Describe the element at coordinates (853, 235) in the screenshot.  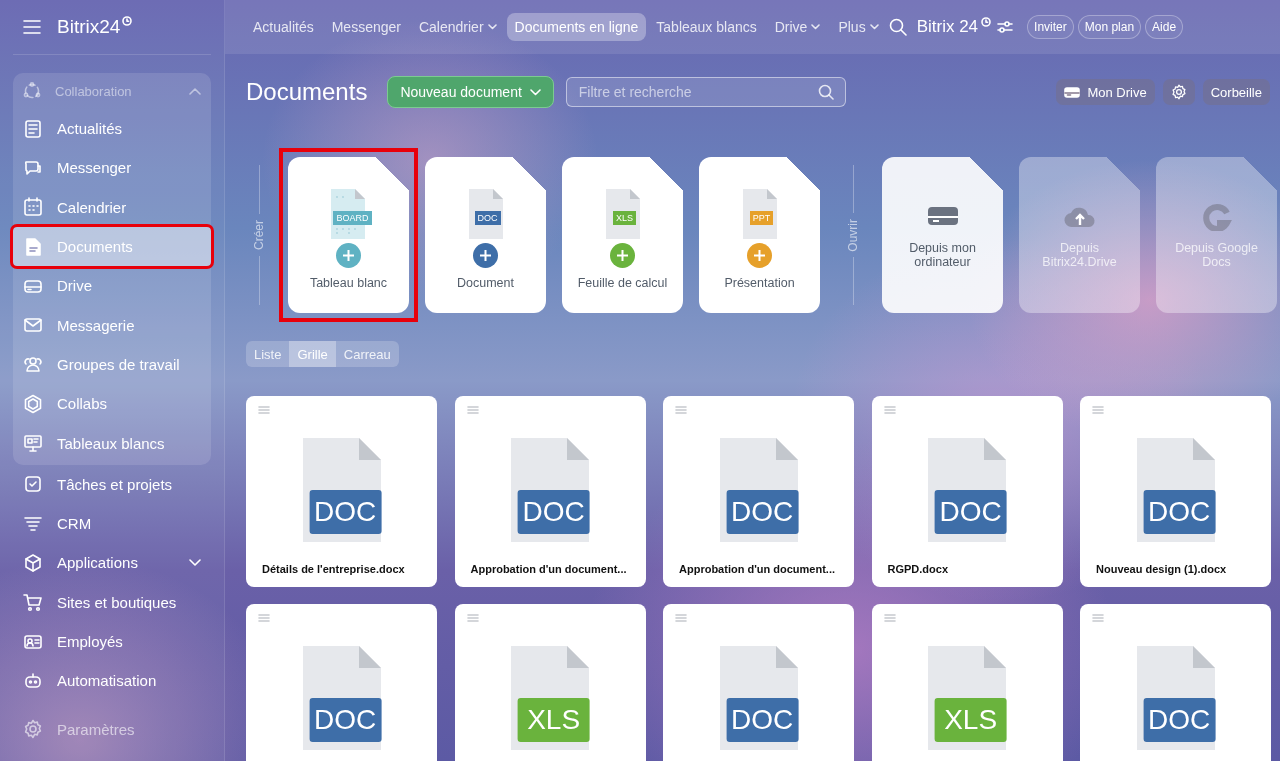
I see `section-label: Ouvrir` at that location.